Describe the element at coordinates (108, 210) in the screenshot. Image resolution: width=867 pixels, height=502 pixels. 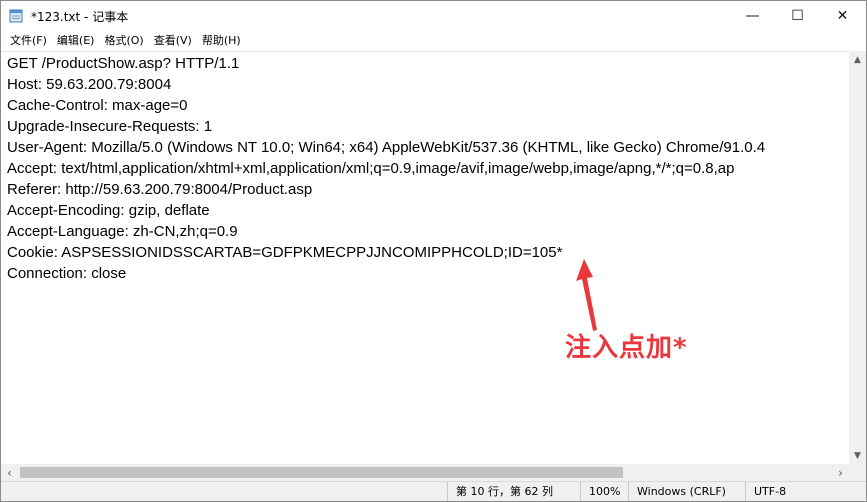
I see `text-line: Accept-Encoding: gzip, deflate` at that location.